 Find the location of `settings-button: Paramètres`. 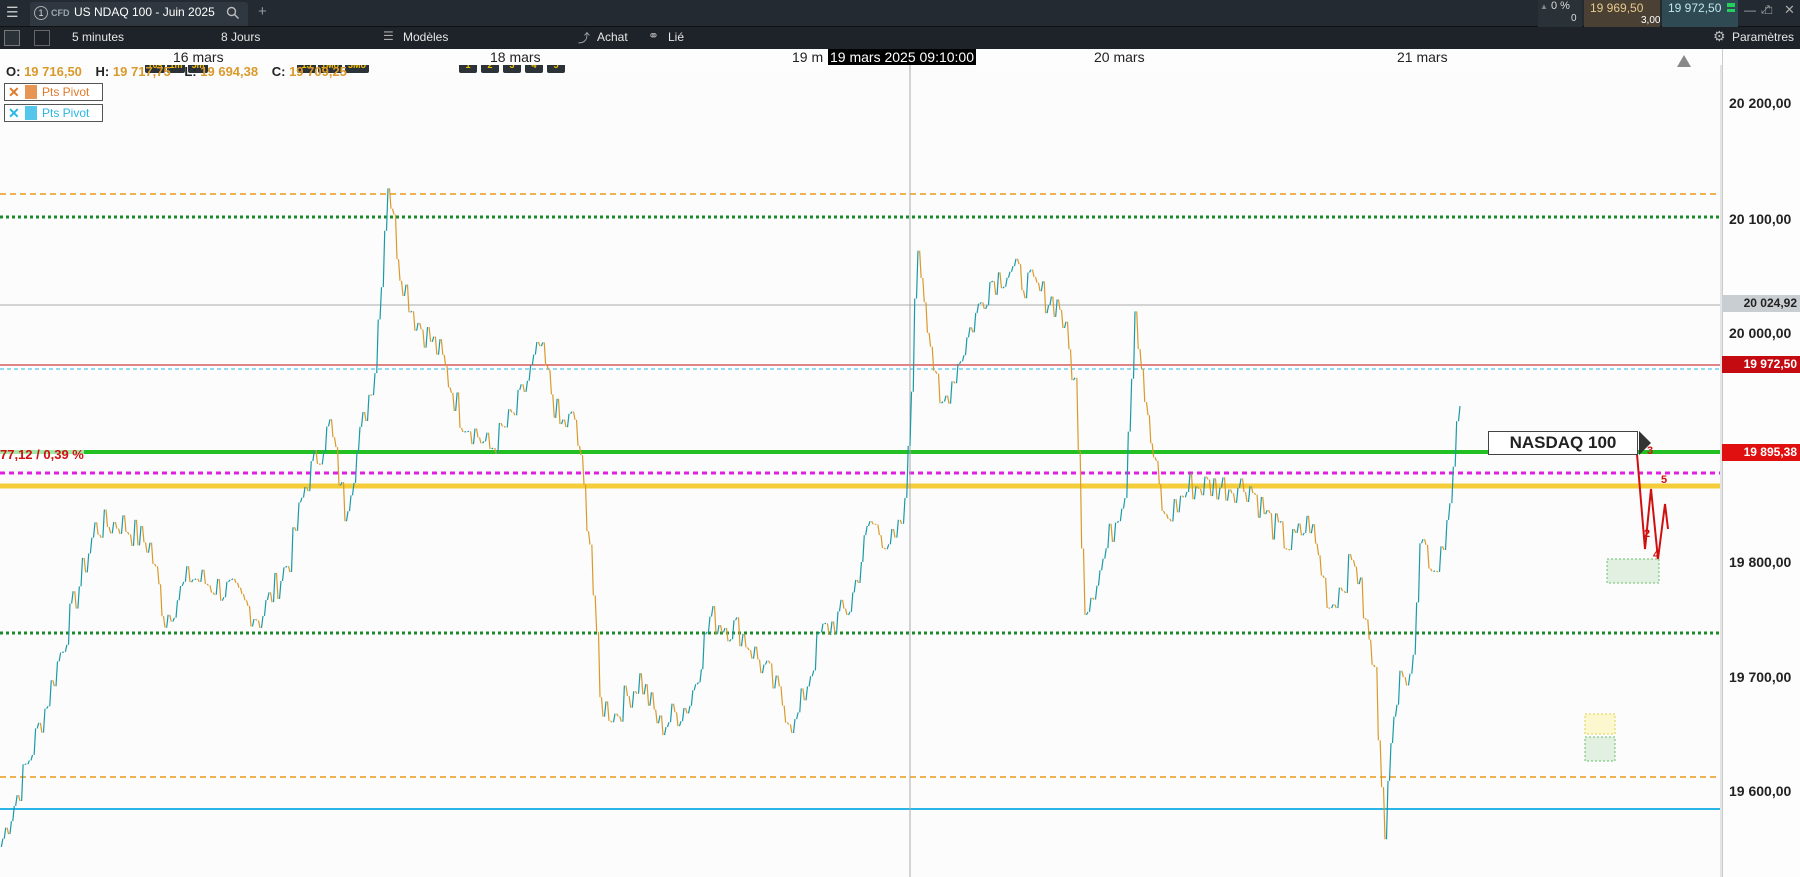

settings-button: Paramètres is located at coordinates (1763, 37).